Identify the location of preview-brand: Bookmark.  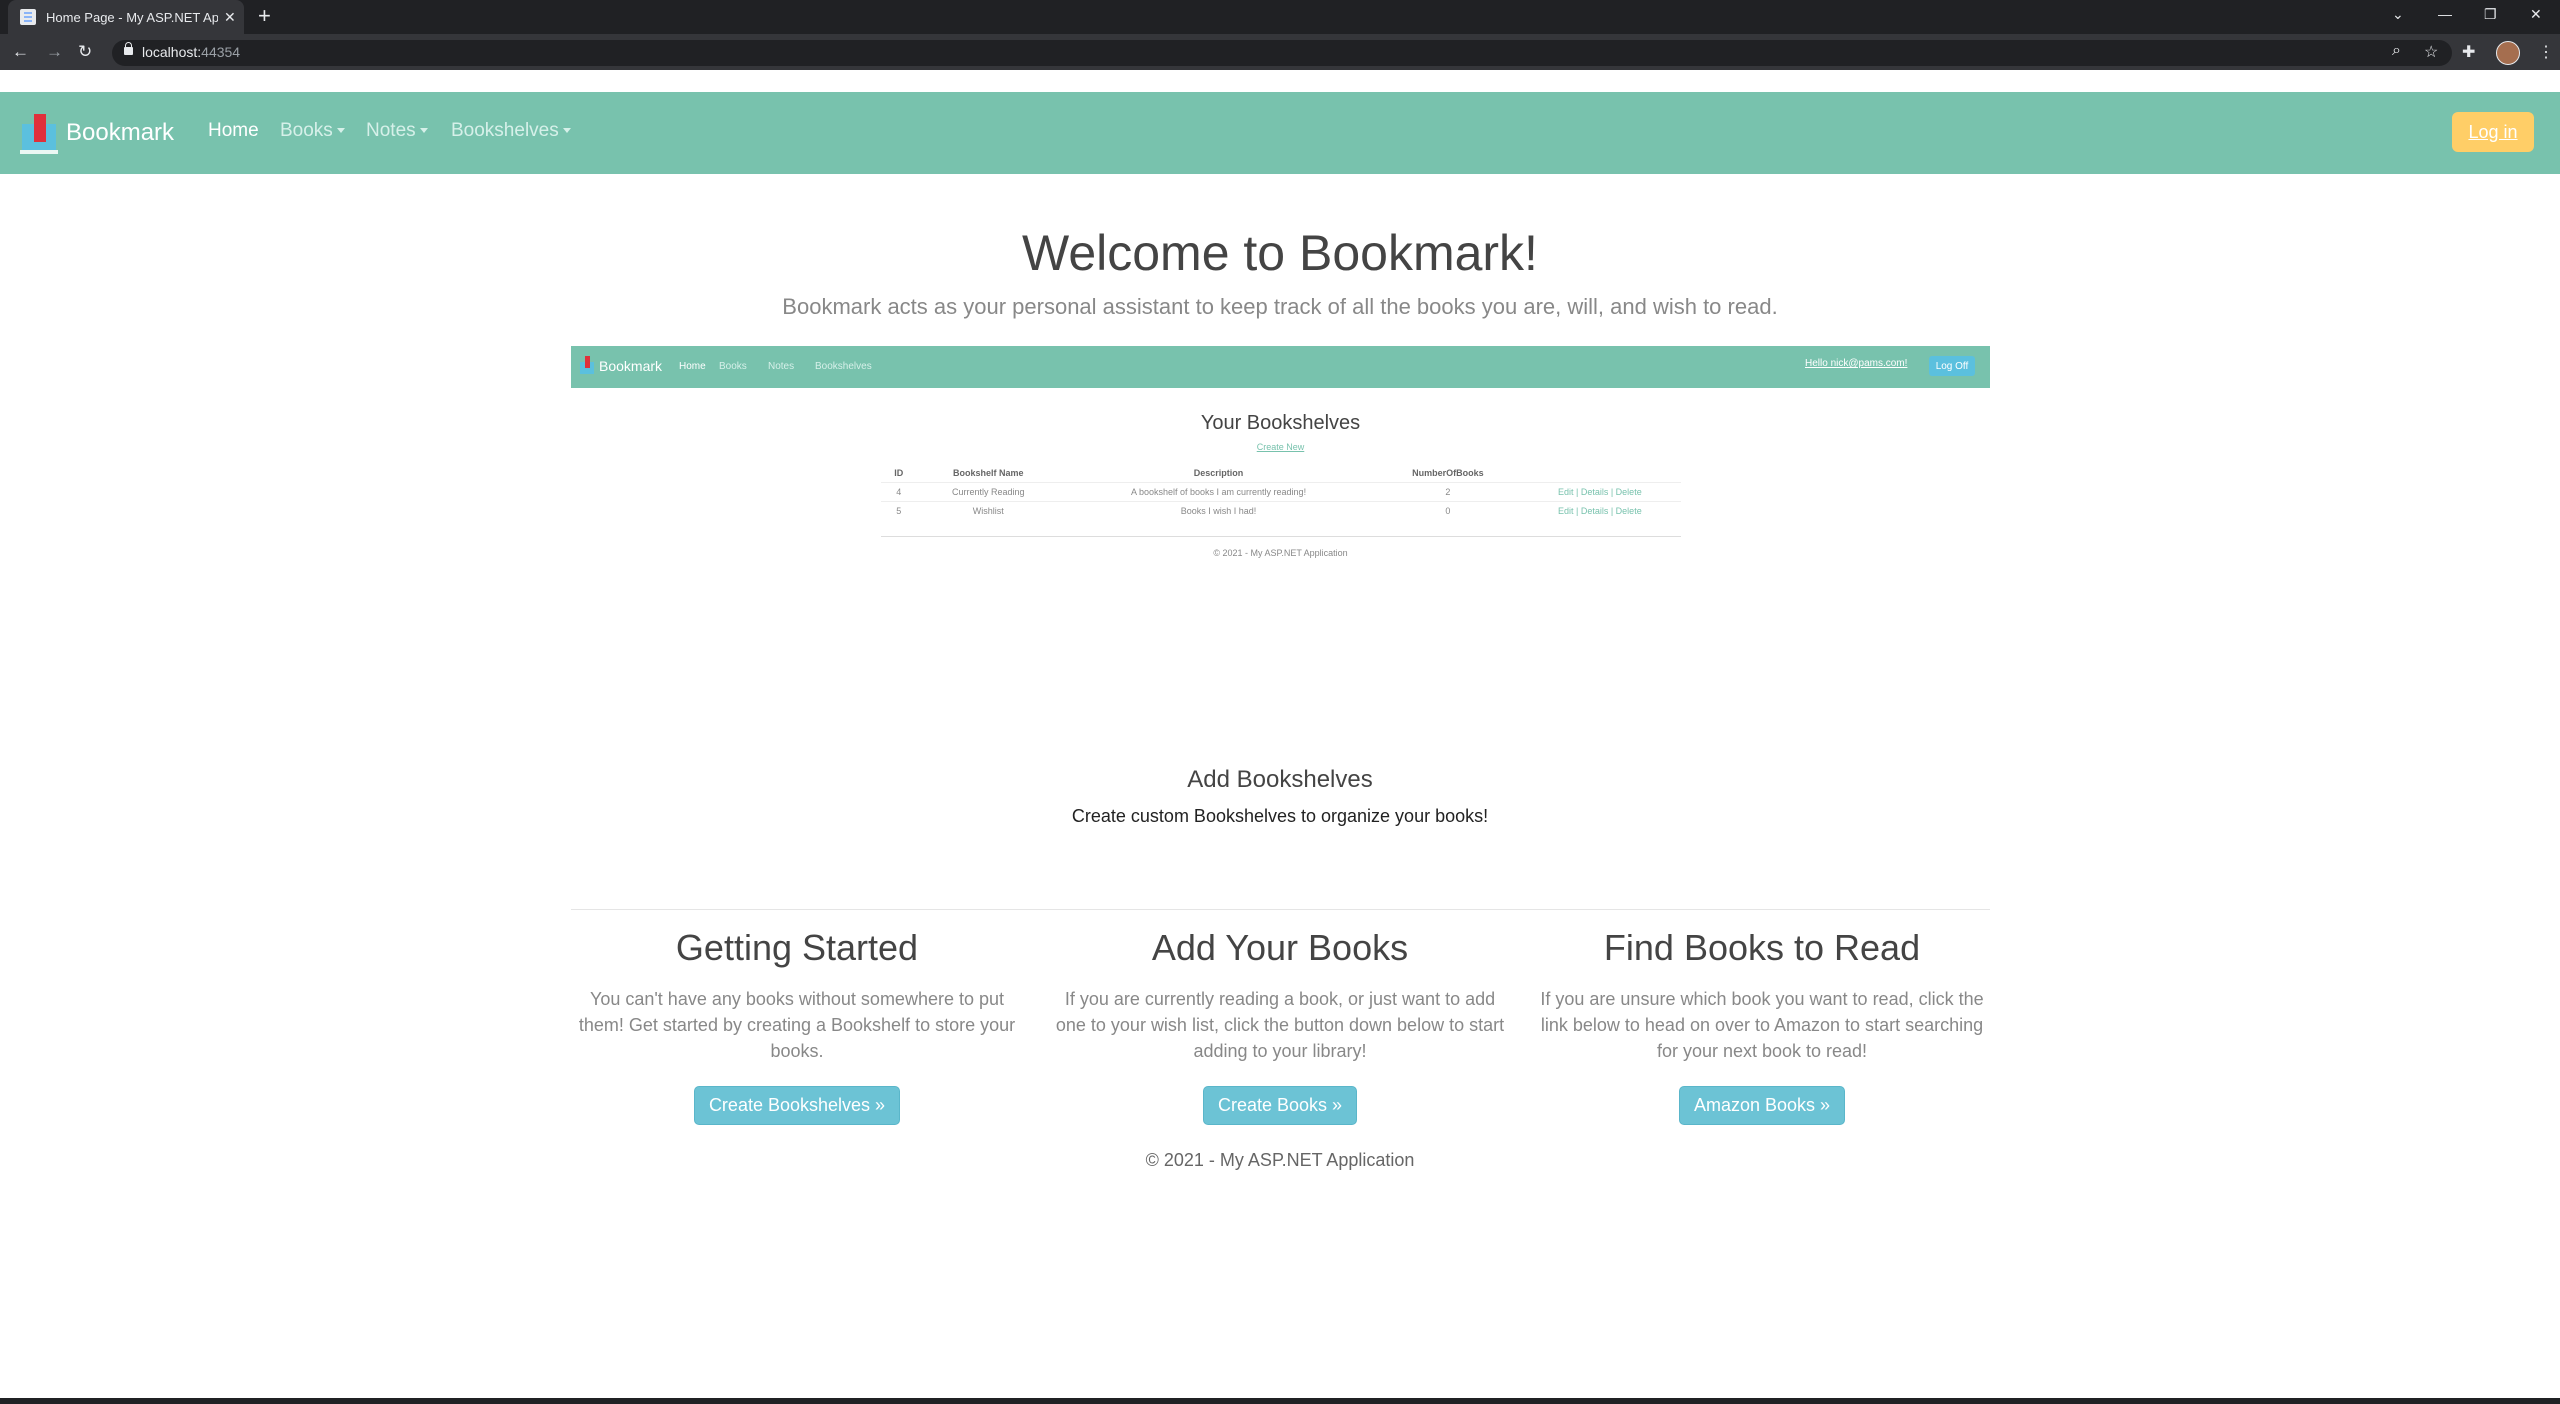
(631, 366).